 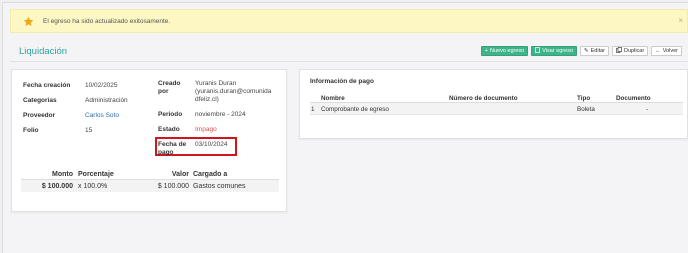 What do you see at coordinates (150, 175) in the screenshot?
I see `amounts-table-header: Monto Porcentaje Valor Cargado a` at bounding box center [150, 175].